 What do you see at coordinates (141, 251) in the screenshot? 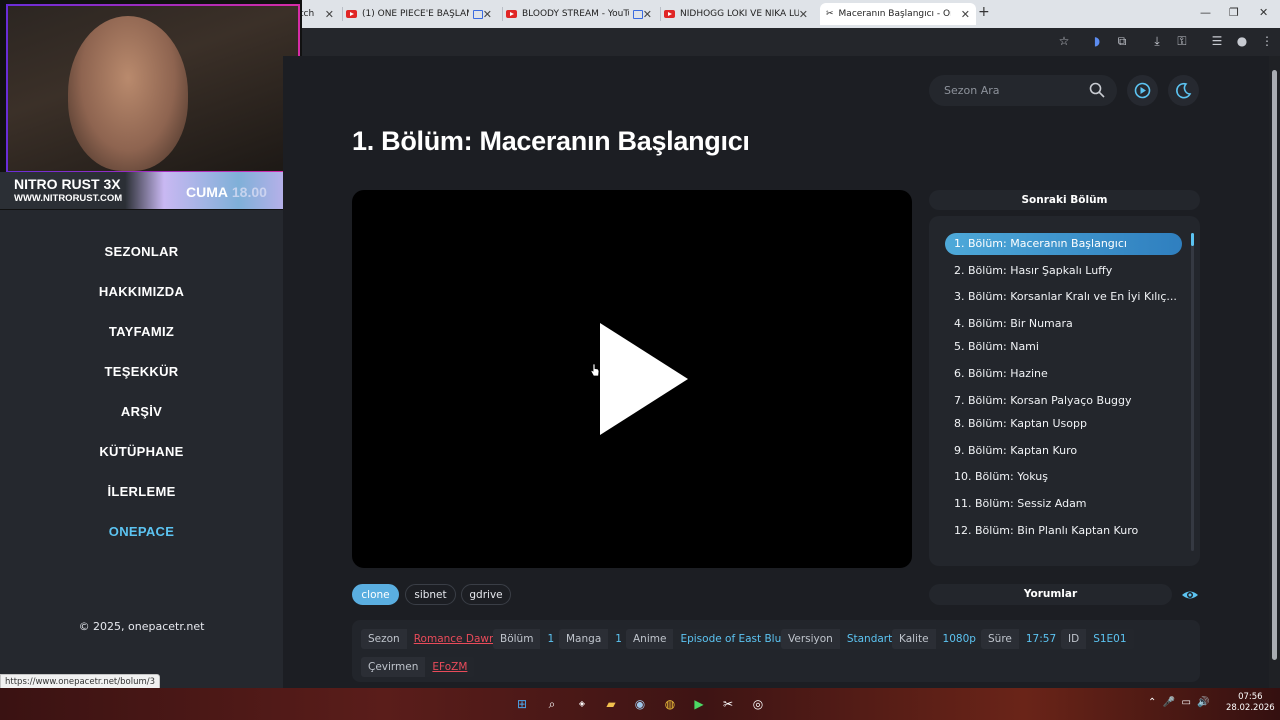
I see `nav-sezonlar: SEZONLAR` at bounding box center [141, 251].